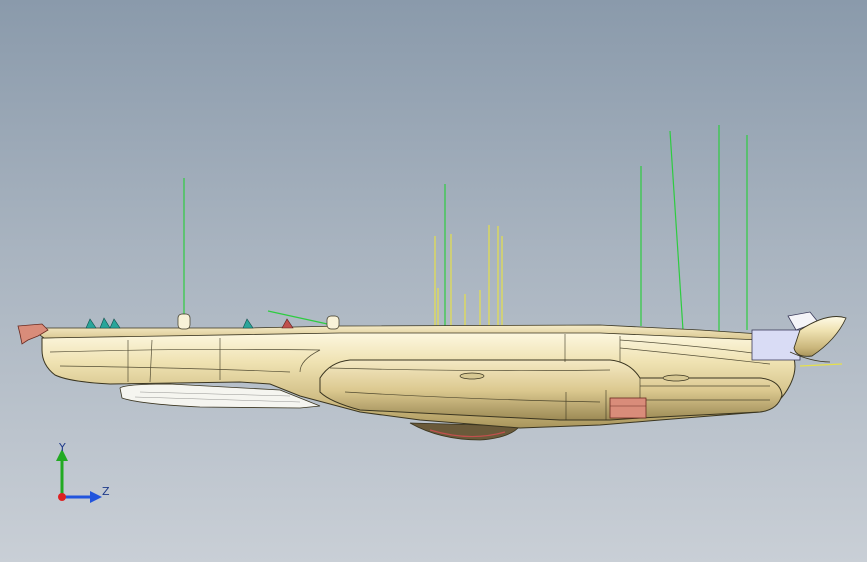  What do you see at coordinates (106, 491) in the screenshot?
I see `z-axis-label: Z` at bounding box center [106, 491].